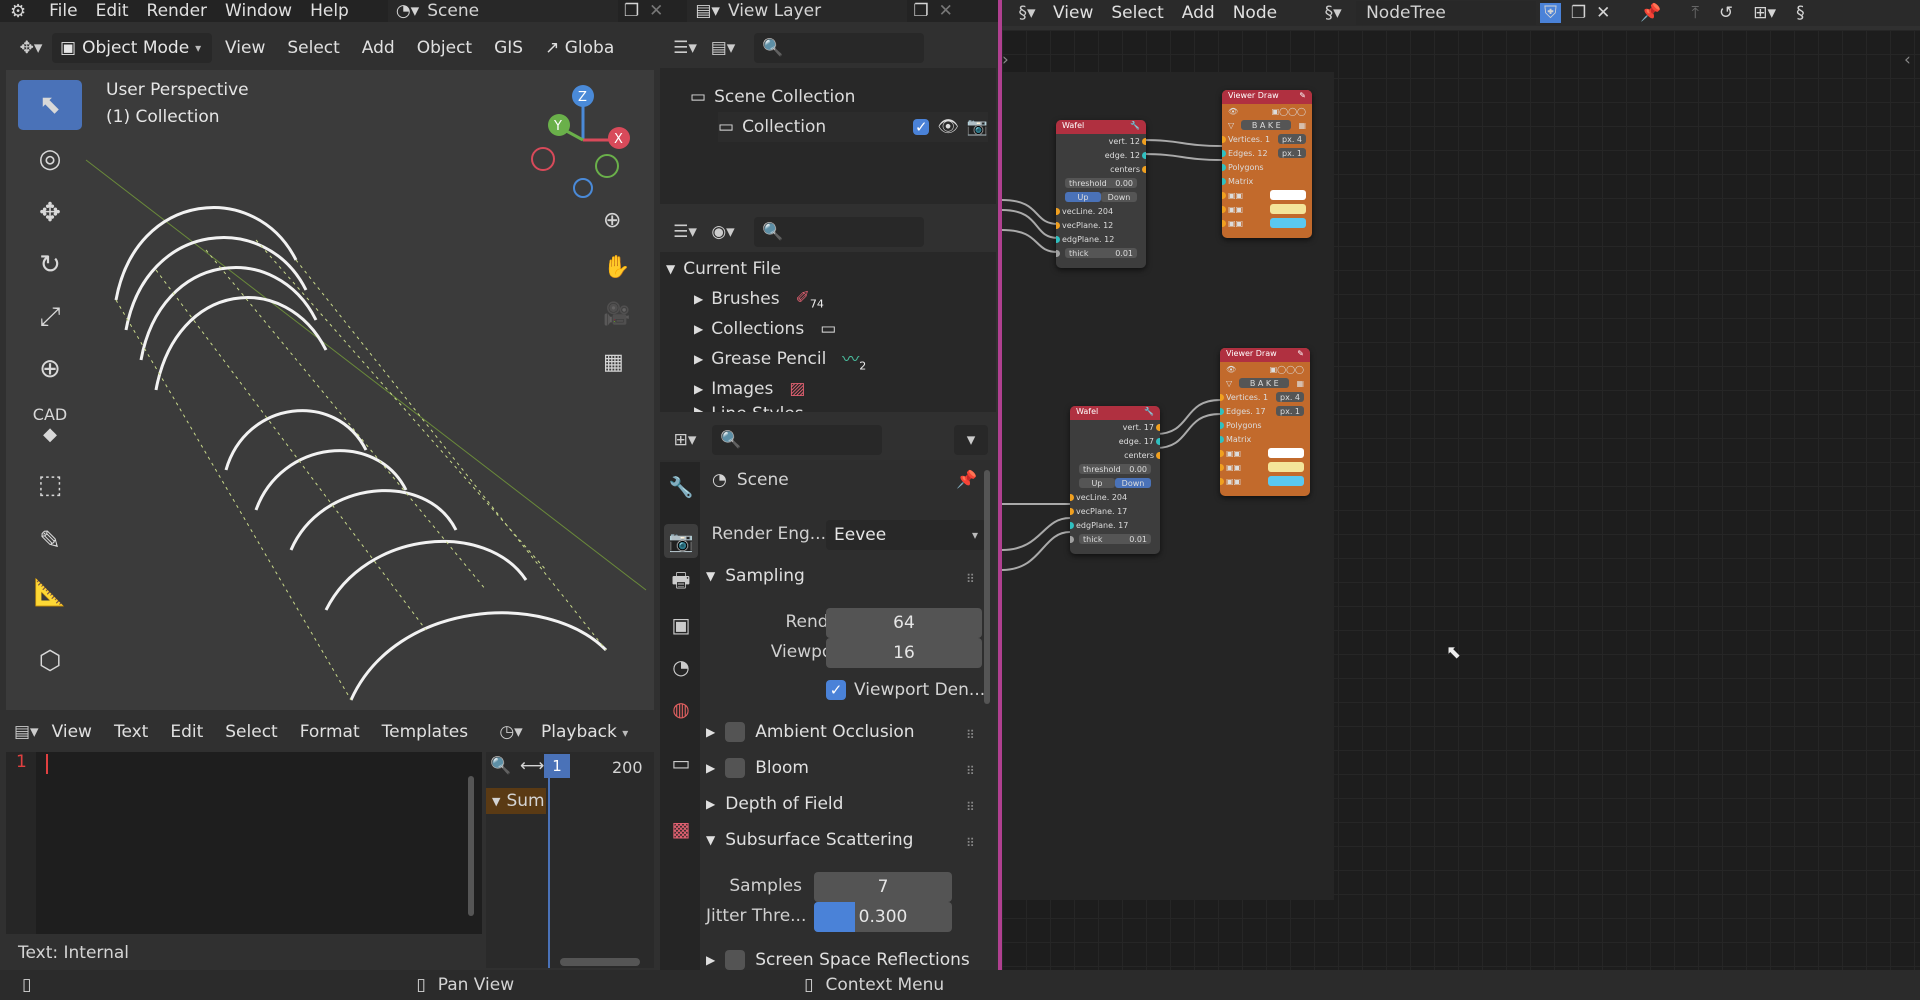 This screenshot has width=1920, height=1000. I want to click on node-tree-selector: NodeTree, so click(1446, 13).